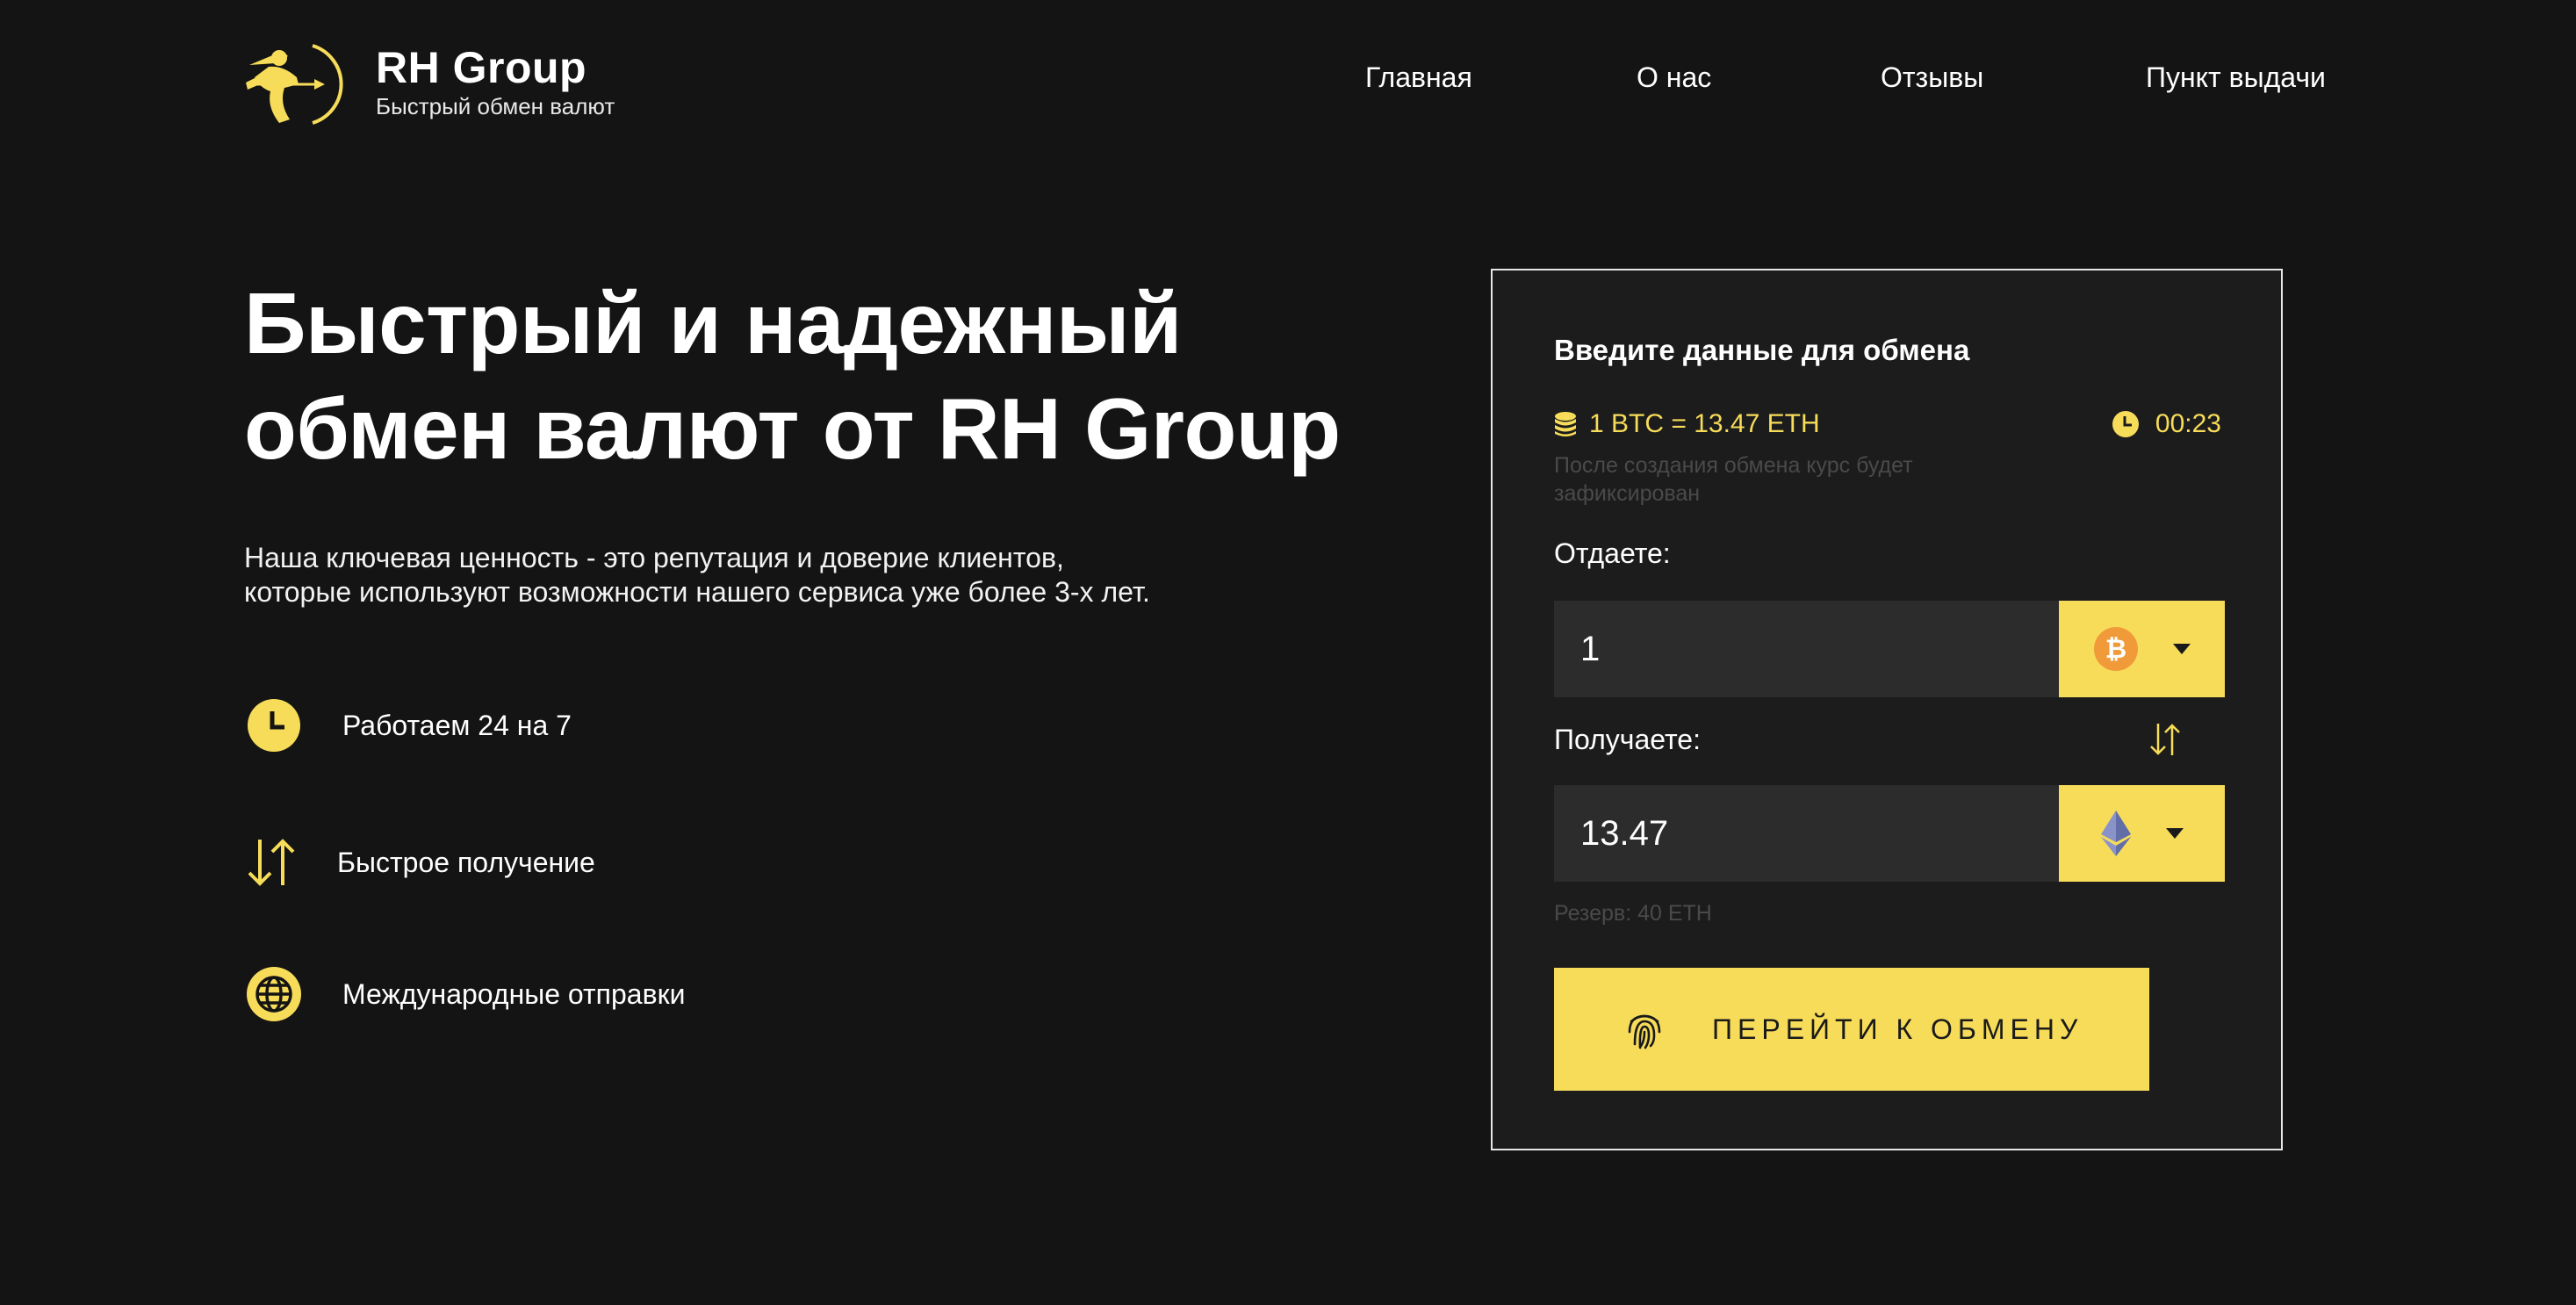 This screenshot has height=1305, width=2576. What do you see at coordinates (1897, 1029) in the screenshot?
I see `exchange-submit-label: ПЕРЕЙТИ К ОБМЕНУ` at bounding box center [1897, 1029].